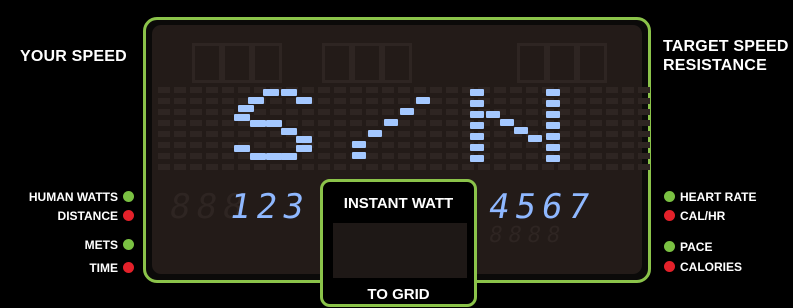  Describe the element at coordinates (269, 207) in the screenshot. I see `left-readout-value: 123` at that location.